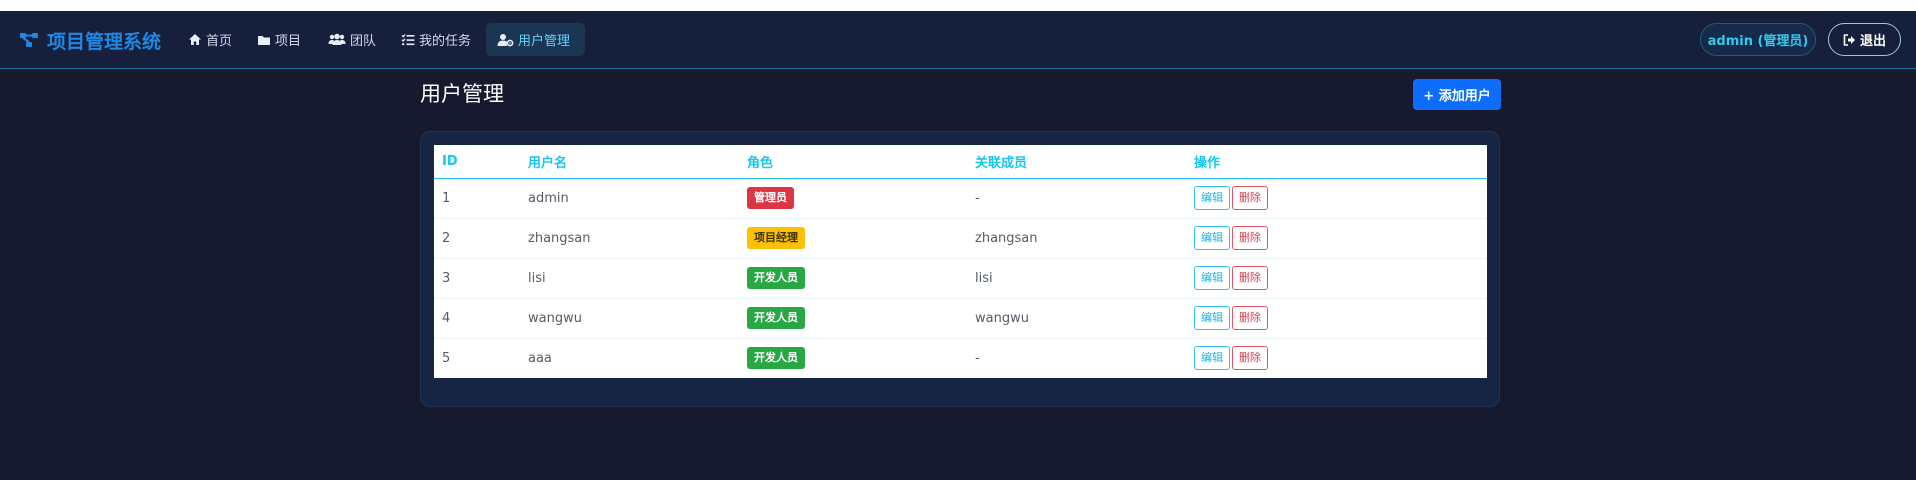  I want to click on nav-my-tasks-label: 我的任务, so click(445, 41).